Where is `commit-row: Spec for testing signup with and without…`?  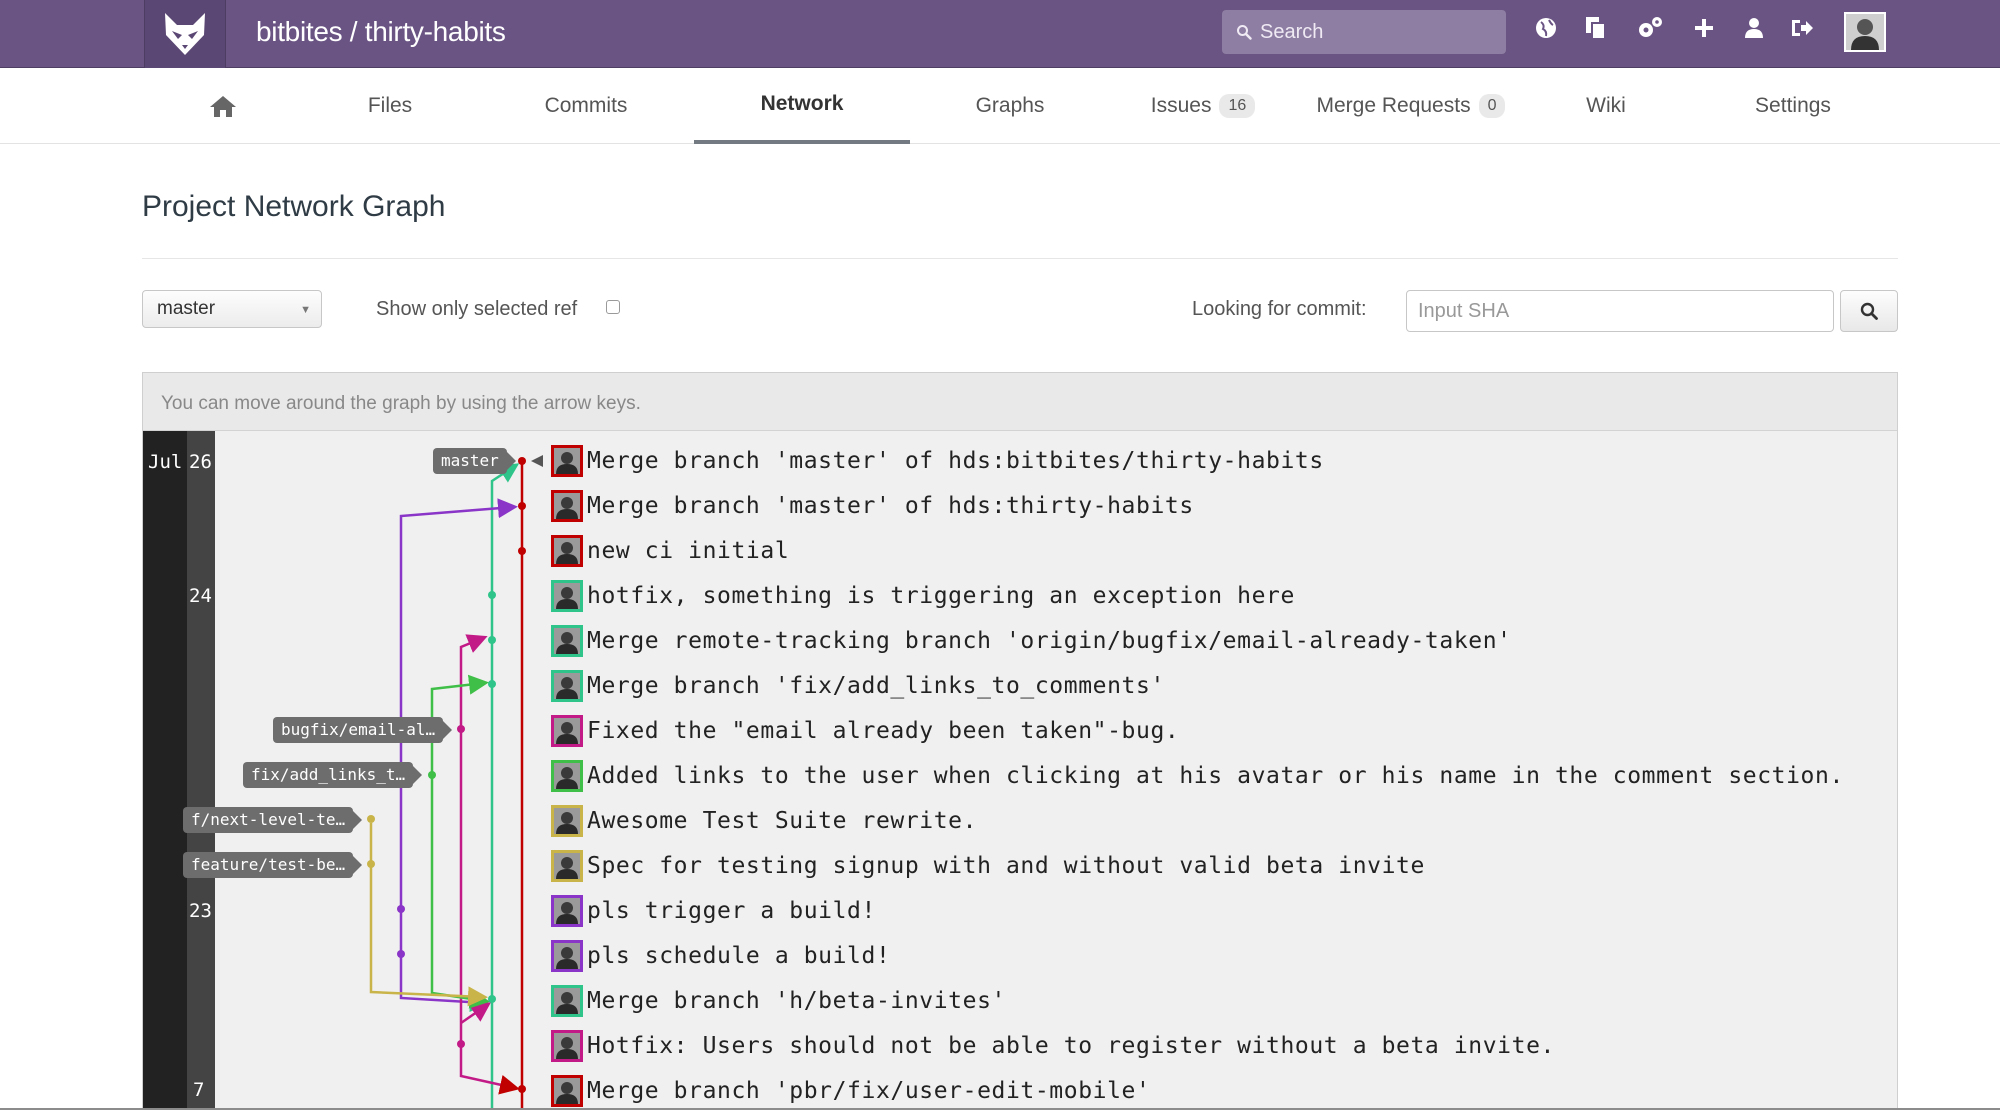 commit-row: Spec for testing signup with and without… is located at coordinates (988, 866).